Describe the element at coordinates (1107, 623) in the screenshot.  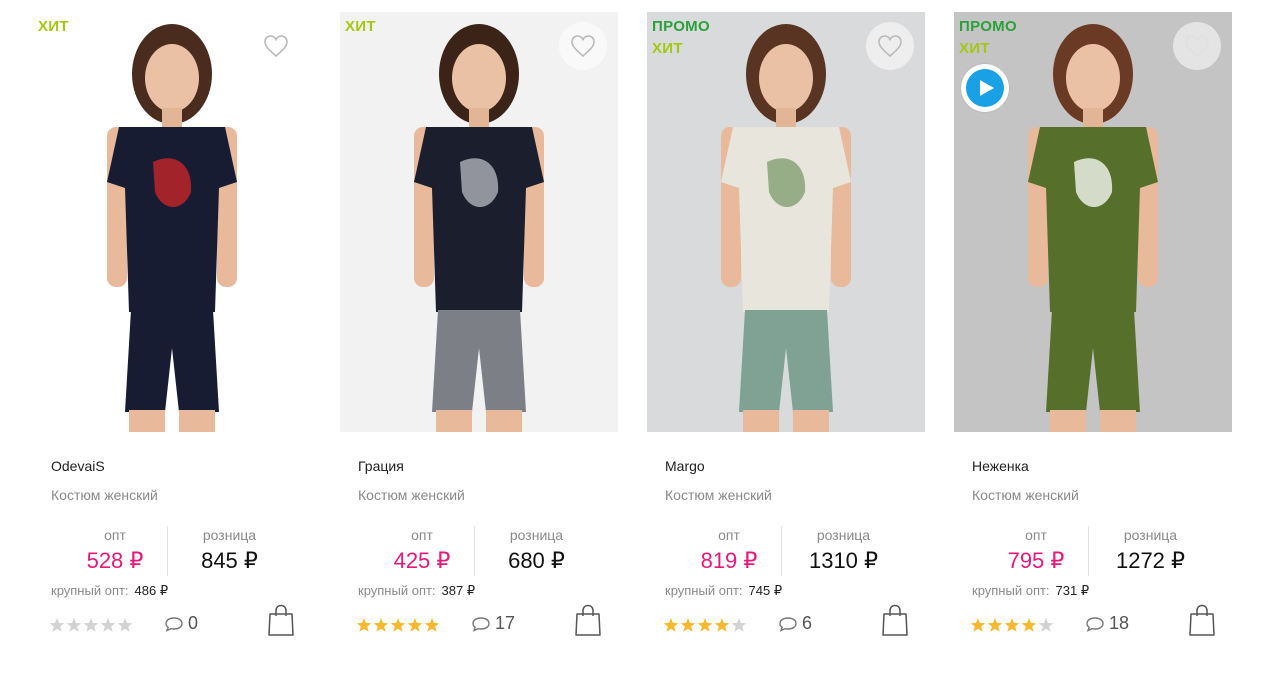
I see `comments-link: 18` at that location.